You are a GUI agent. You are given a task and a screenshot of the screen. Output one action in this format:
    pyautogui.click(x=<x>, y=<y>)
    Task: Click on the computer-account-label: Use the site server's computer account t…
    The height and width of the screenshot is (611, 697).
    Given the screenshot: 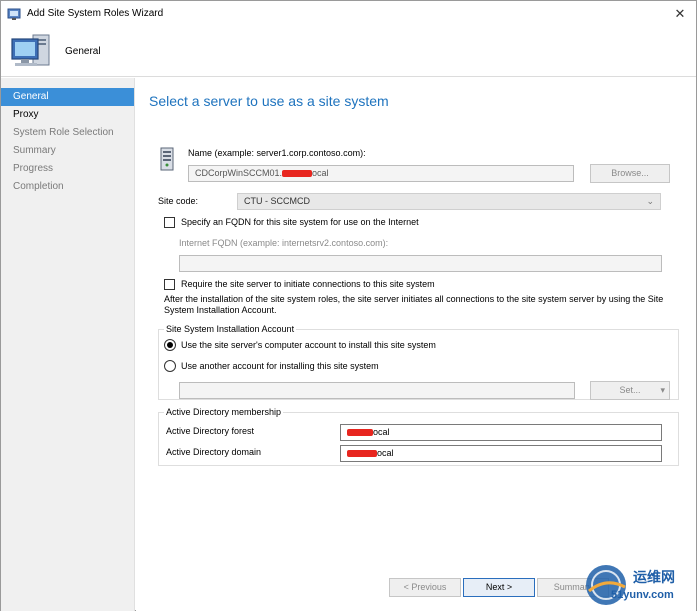 What is the action you would take?
    pyautogui.click(x=308, y=345)
    